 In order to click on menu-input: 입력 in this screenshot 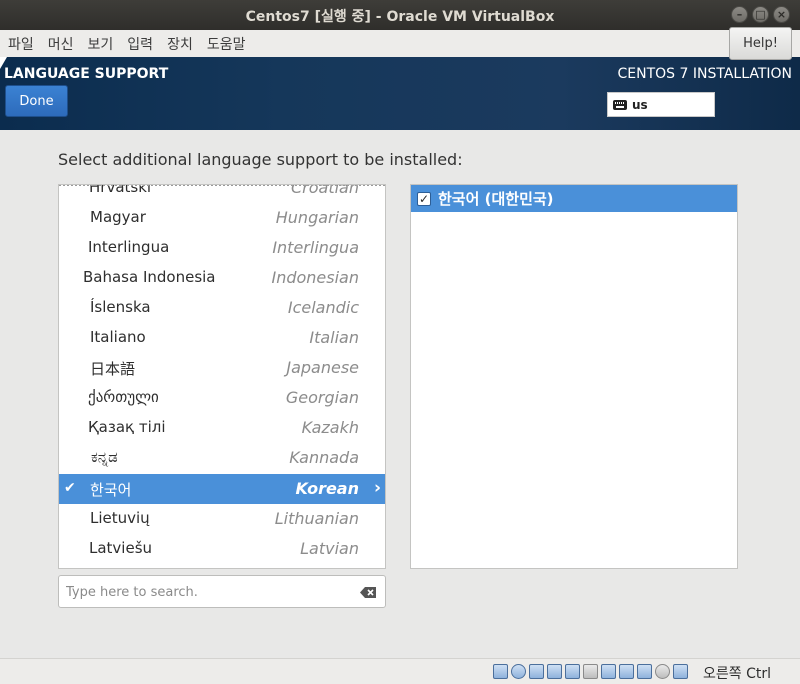, I will do `click(140, 44)`.